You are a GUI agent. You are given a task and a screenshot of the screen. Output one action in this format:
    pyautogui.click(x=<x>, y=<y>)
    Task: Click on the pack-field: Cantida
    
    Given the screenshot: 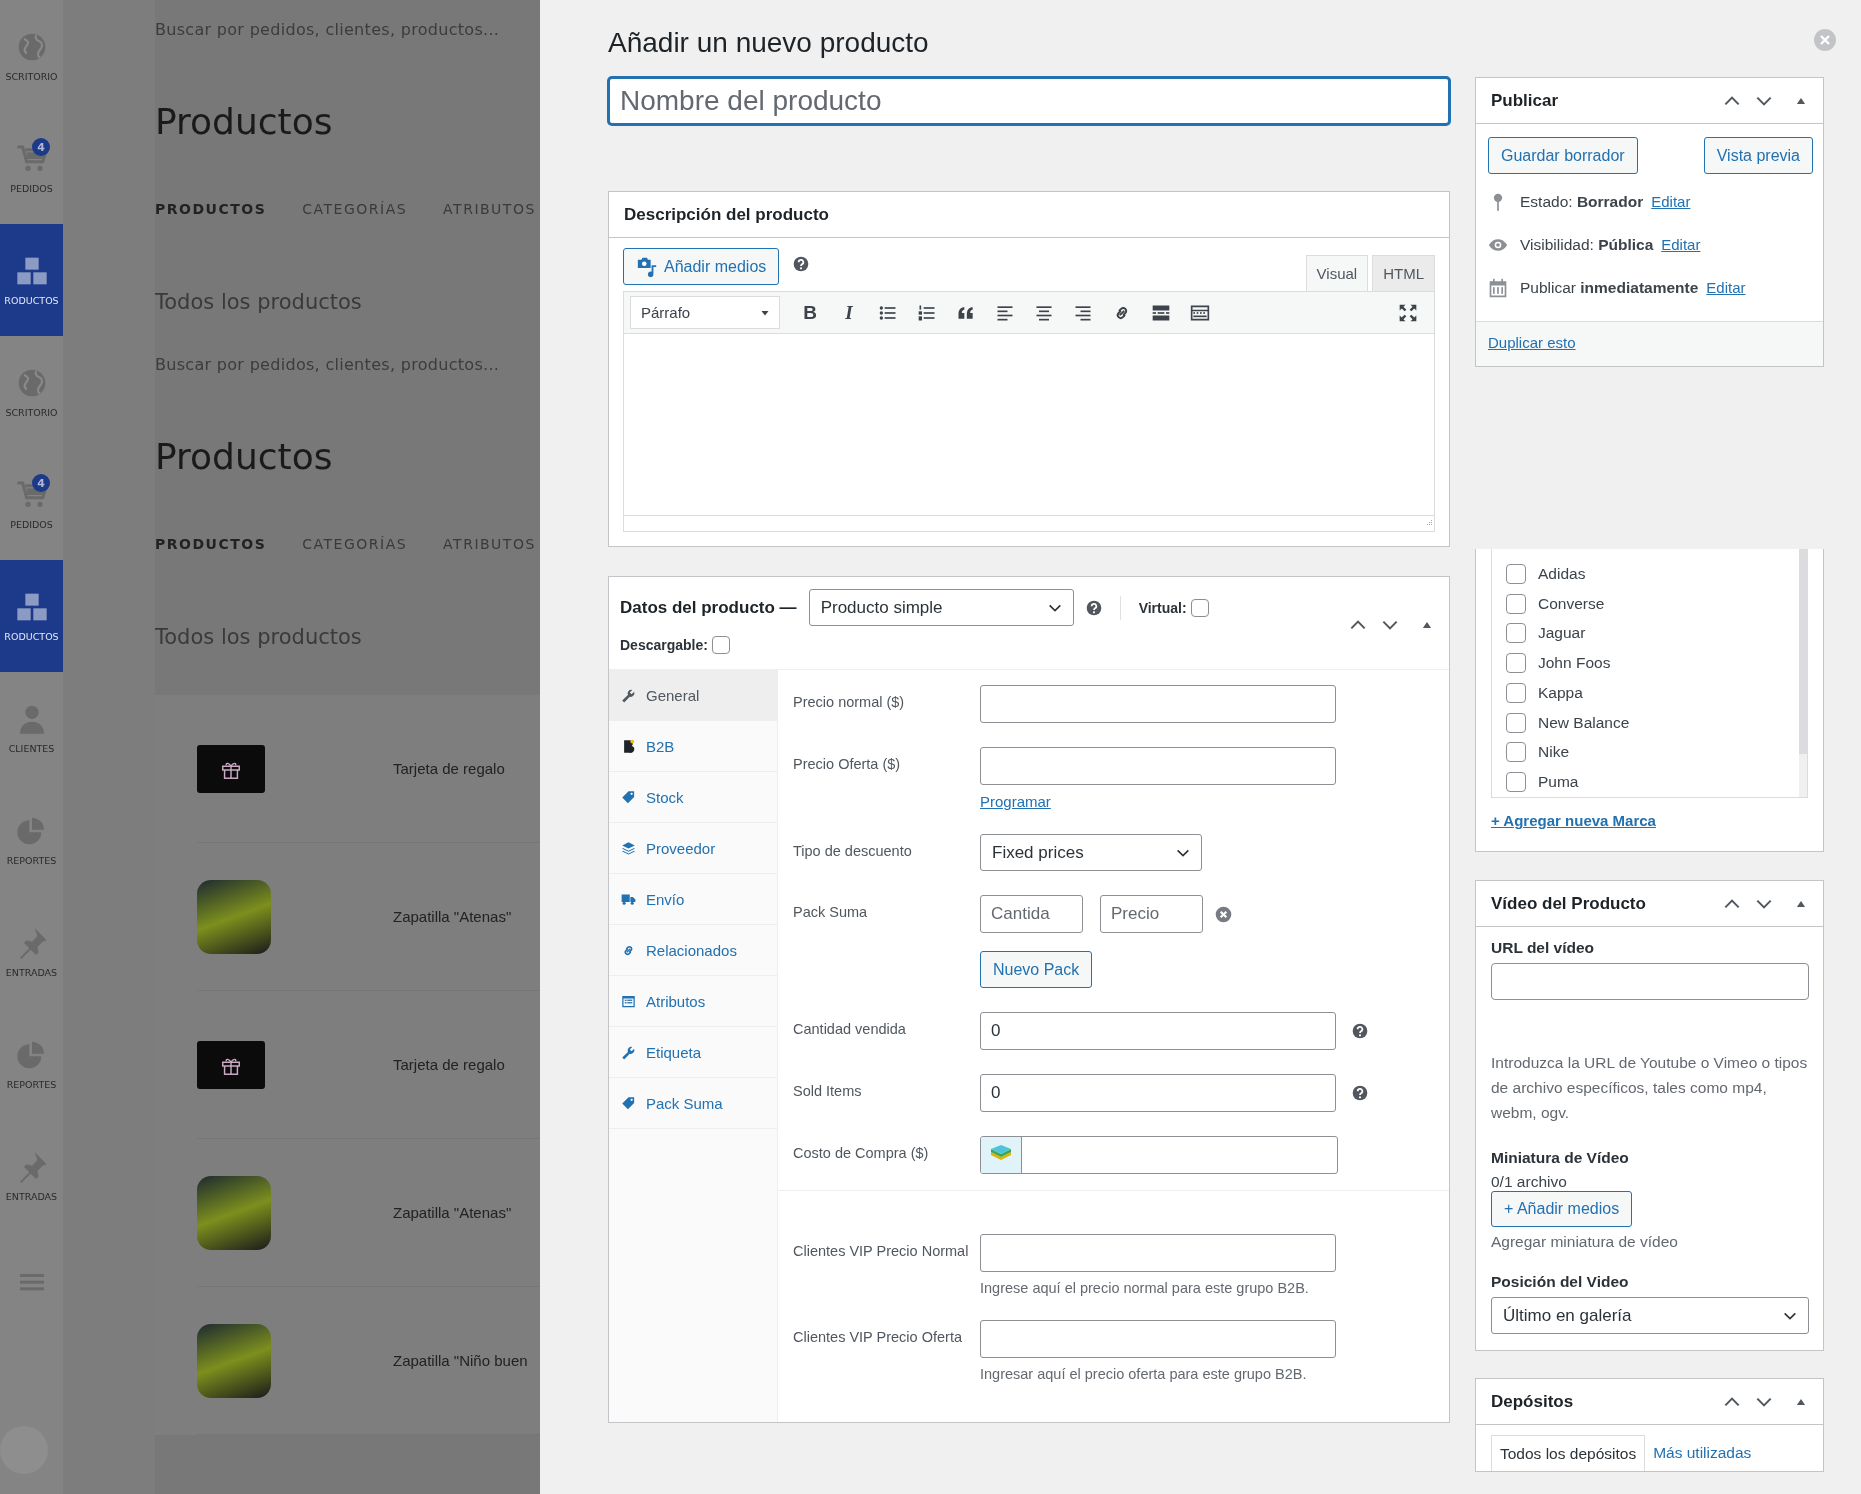 What is the action you would take?
    pyautogui.click(x=1031, y=914)
    